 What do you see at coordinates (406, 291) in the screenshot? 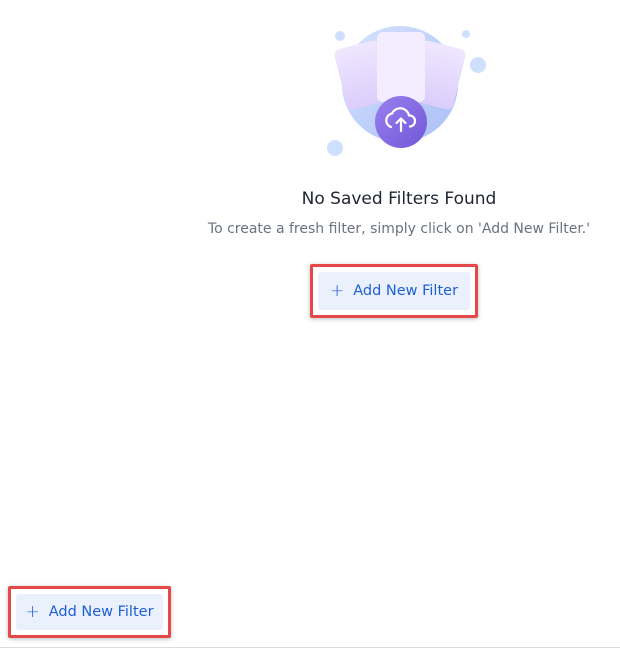
I see `add-new-filter-label: Add New Filter` at bounding box center [406, 291].